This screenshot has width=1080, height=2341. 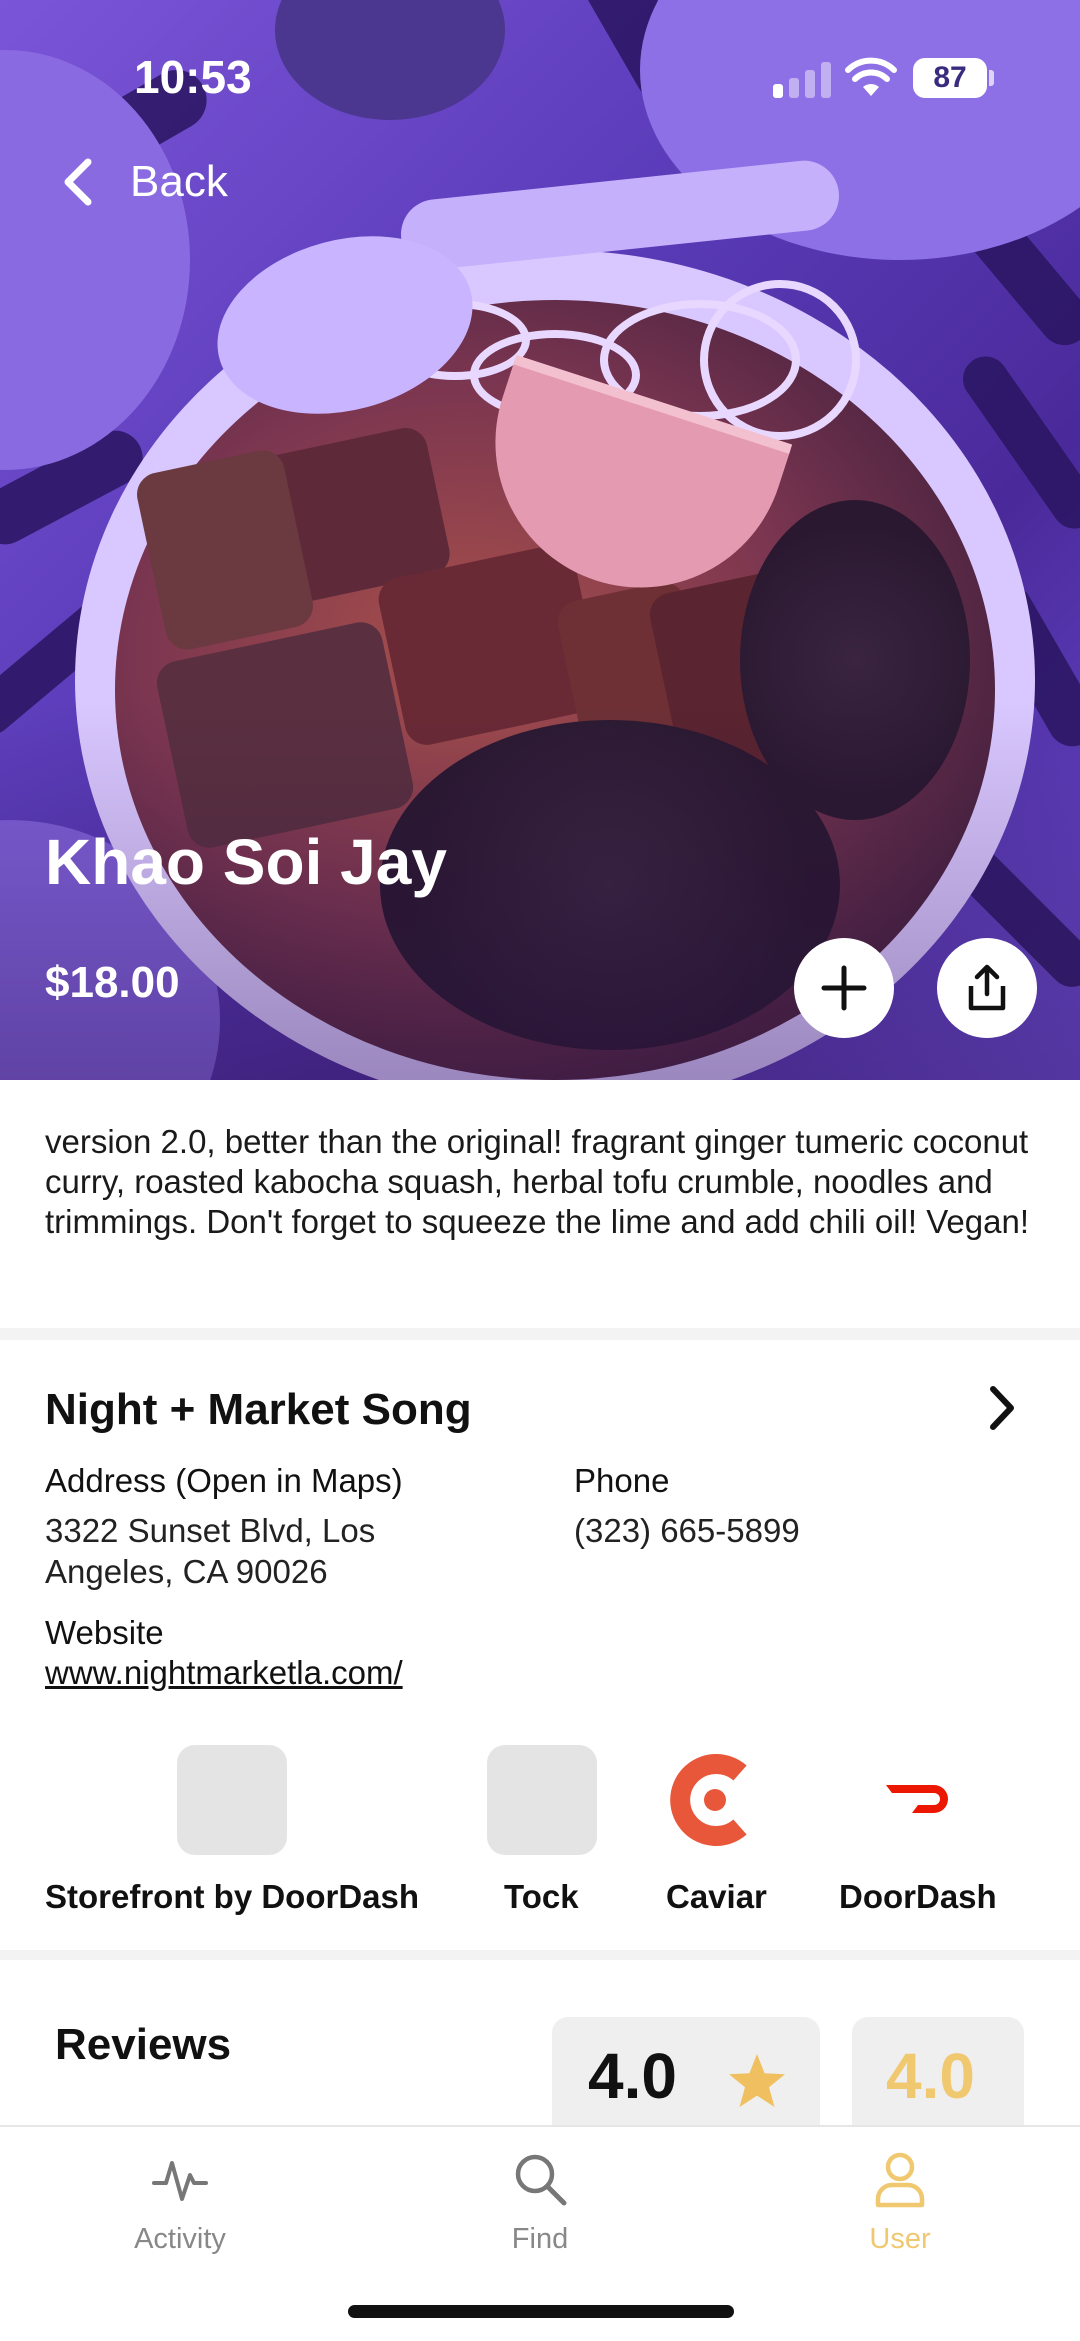 What do you see at coordinates (1002, 1408) in the screenshot?
I see `chevron-right-icon` at bounding box center [1002, 1408].